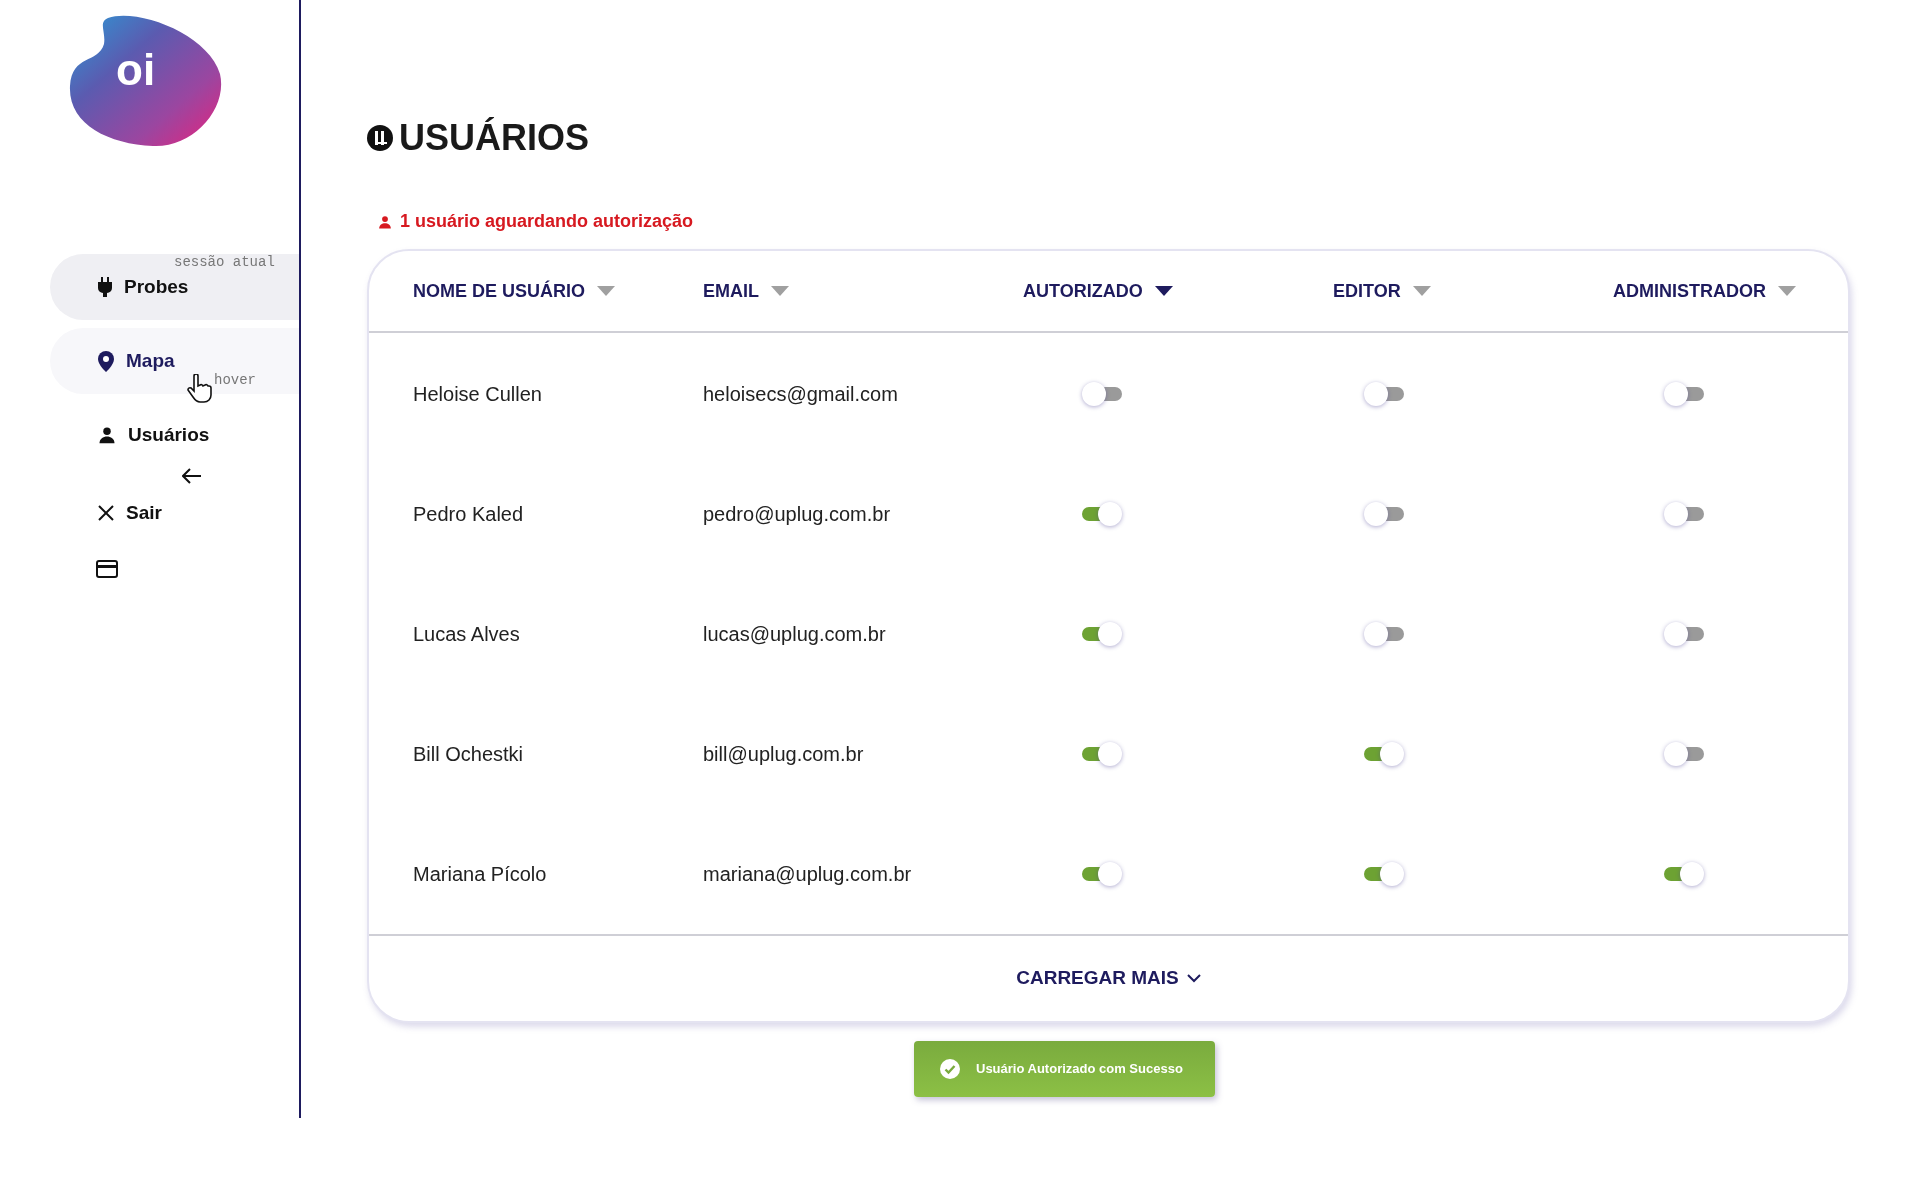 This screenshot has height=1192, width=1920. What do you see at coordinates (105, 287) in the screenshot?
I see `plug-icon` at bounding box center [105, 287].